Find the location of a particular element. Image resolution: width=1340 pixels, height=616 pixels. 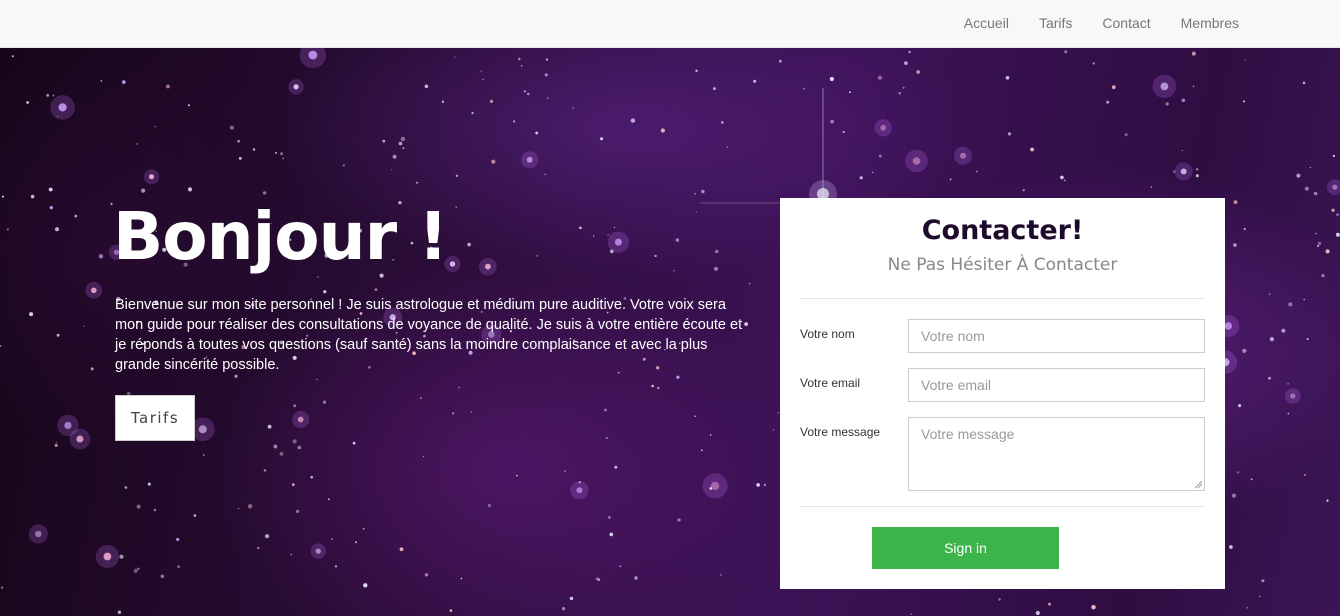

email-input-placeholder: Votre email is located at coordinates (956, 385).